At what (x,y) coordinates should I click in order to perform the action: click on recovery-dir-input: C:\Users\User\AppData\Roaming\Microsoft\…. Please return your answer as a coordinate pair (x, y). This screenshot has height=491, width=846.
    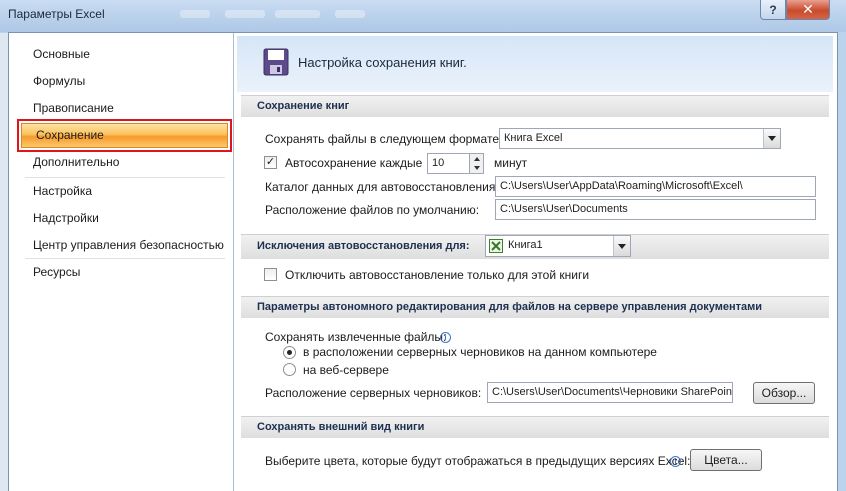
    Looking at the image, I should click on (655, 186).